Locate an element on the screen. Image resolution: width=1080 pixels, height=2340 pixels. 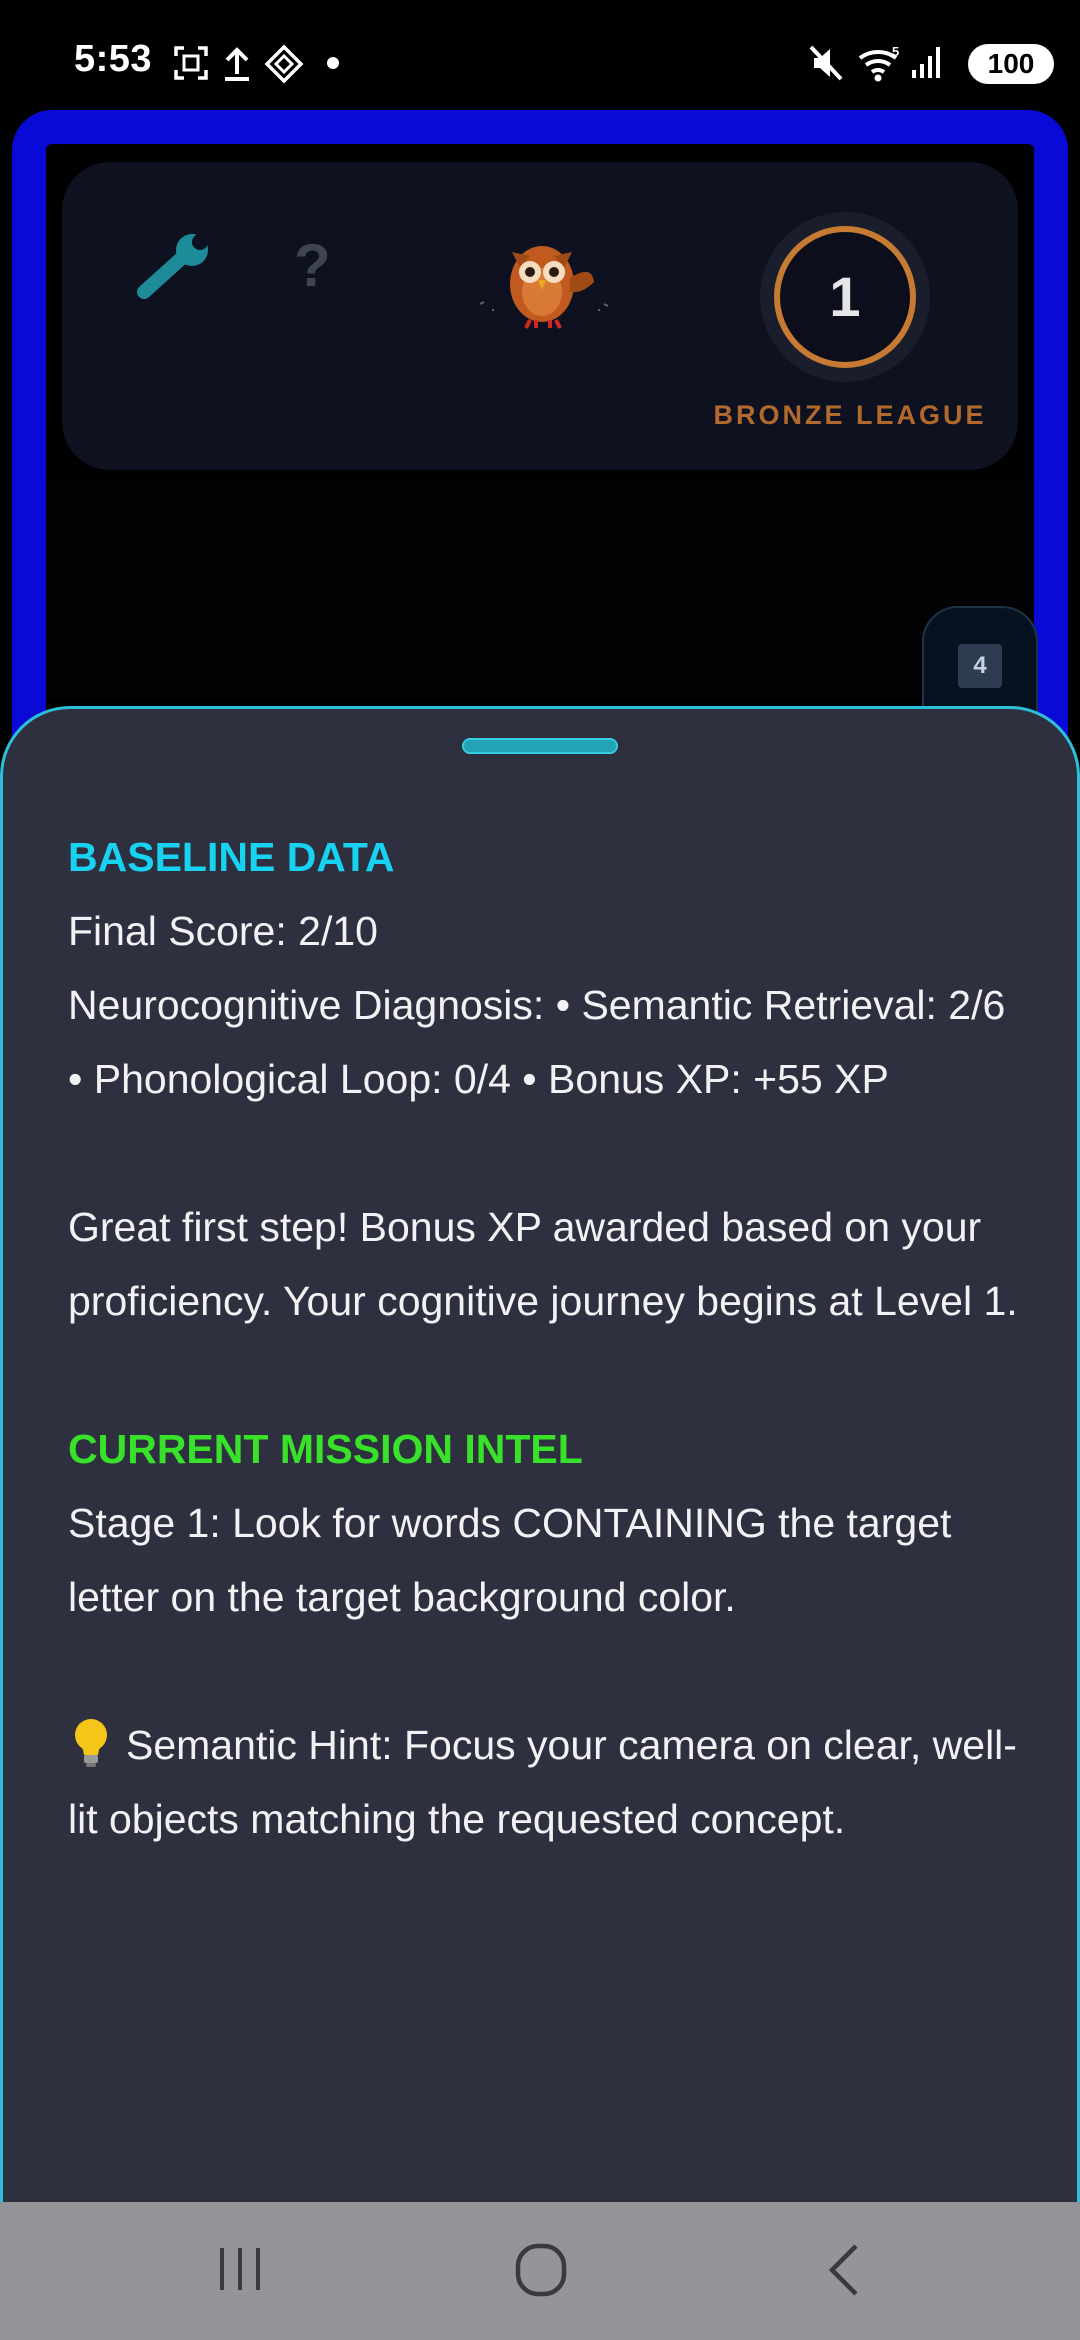
navigation-bar is located at coordinates (540, 2271).